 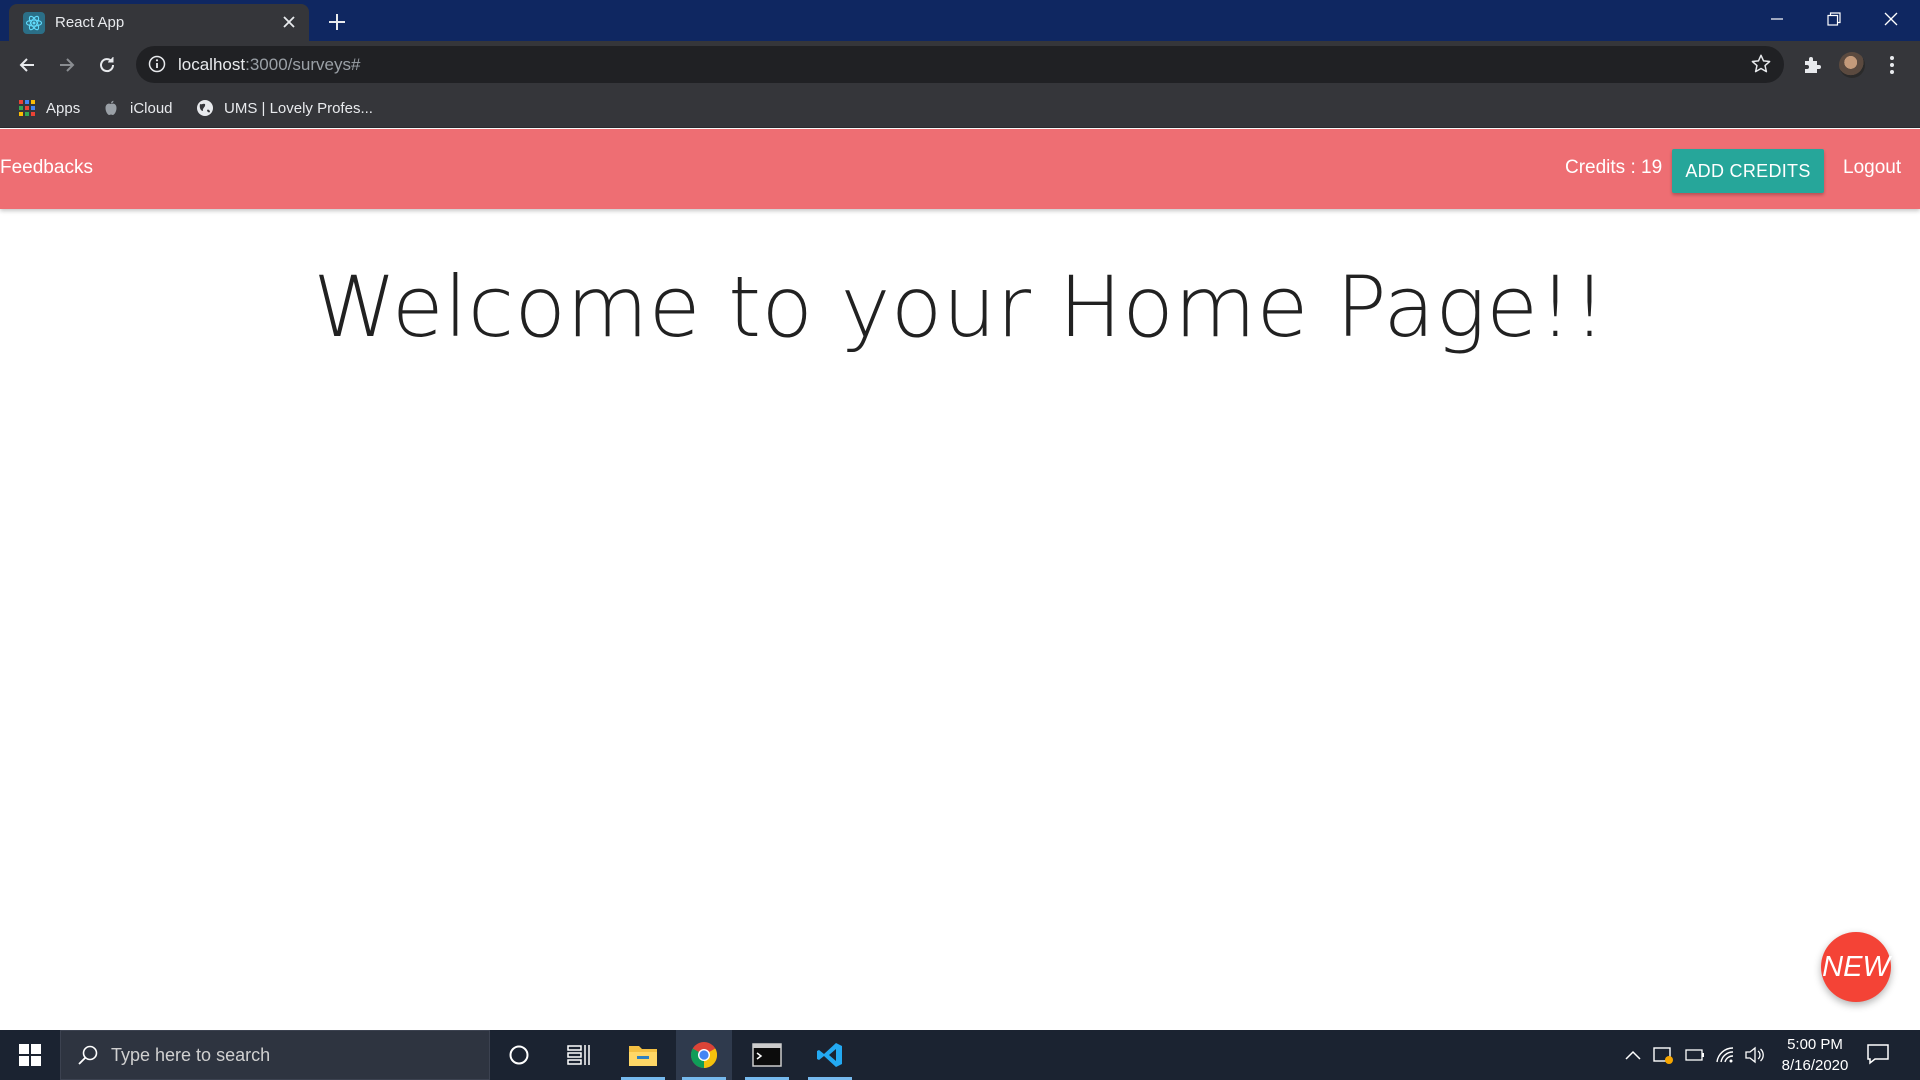 I want to click on close-window-button, so click(x=1891, y=19).